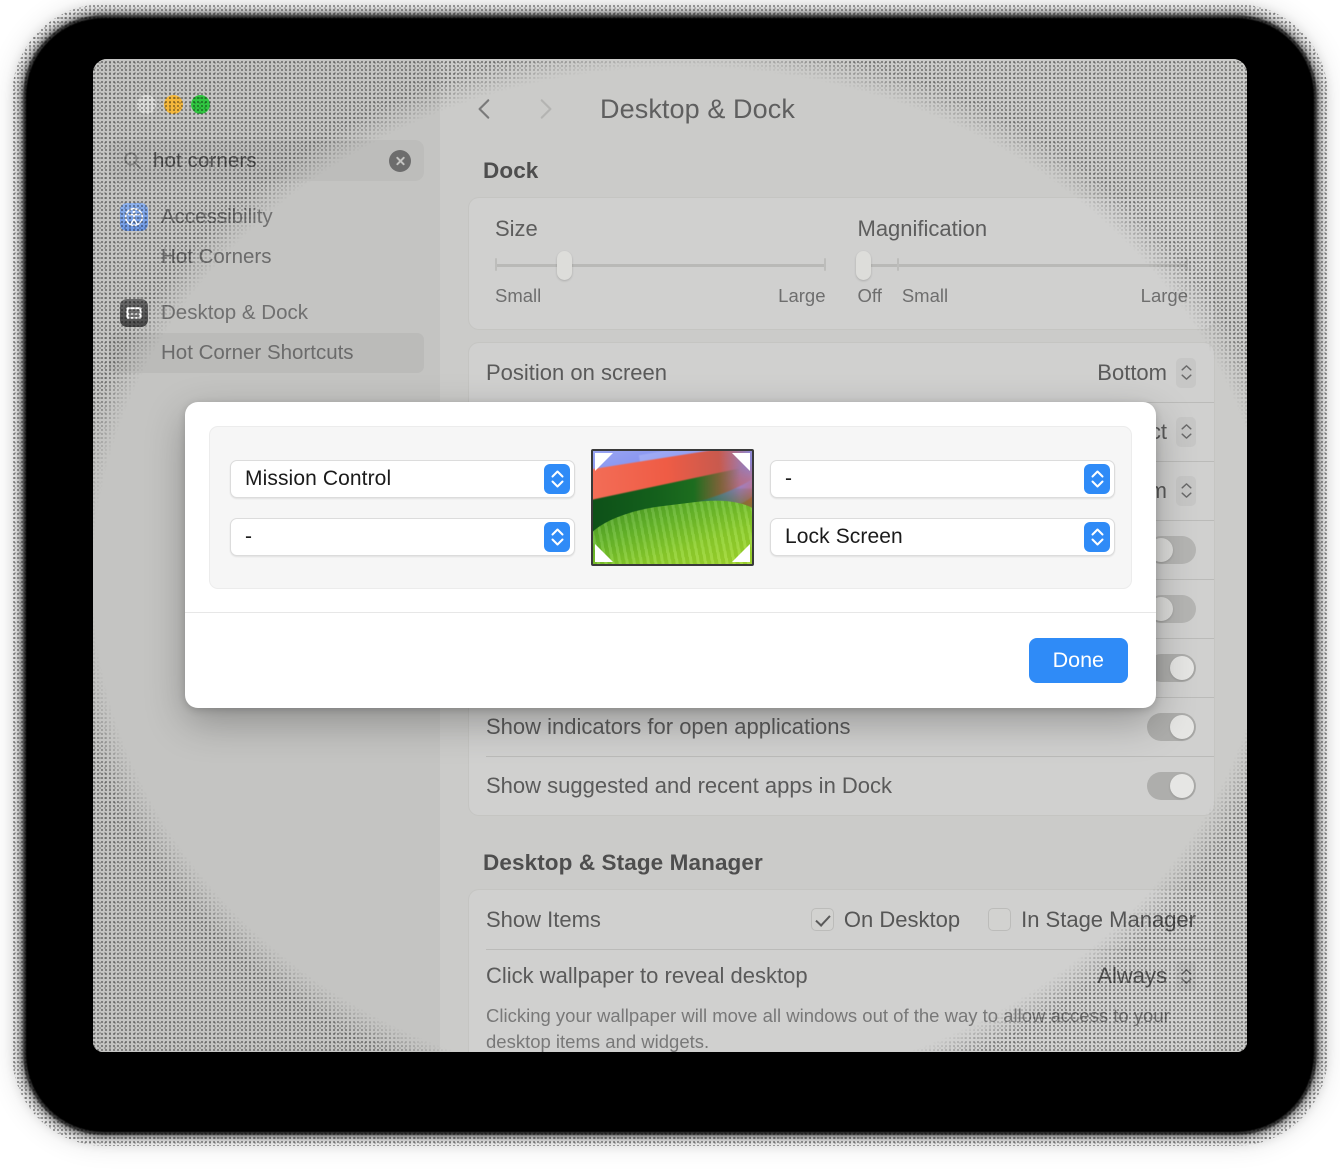 The width and height of the screenshot is (1340, 1171). Describe the element at coordinates (922, 228) in the screenshot. I see `magnification-slider-label: Magnification` at that location.